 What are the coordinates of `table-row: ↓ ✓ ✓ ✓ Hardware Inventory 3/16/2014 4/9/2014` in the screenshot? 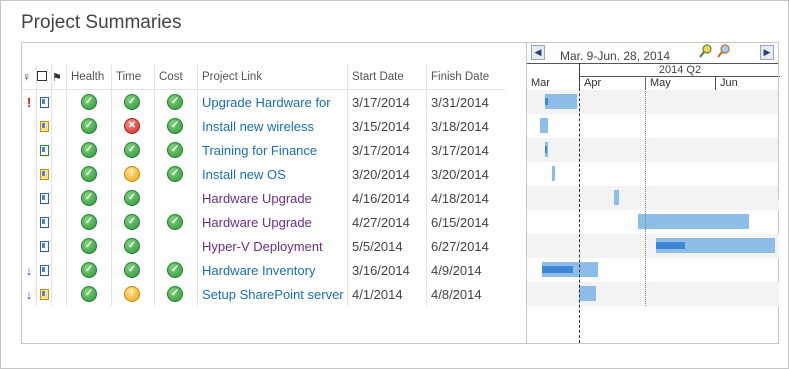 It's located at (263, 270).